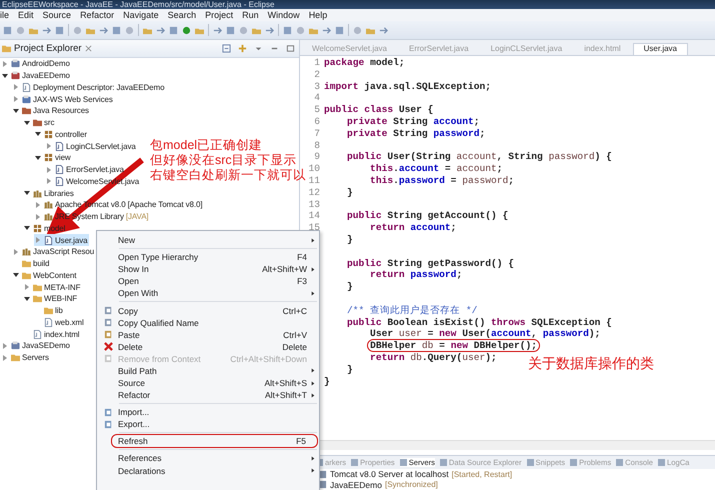 The image size is (715, 490). What do you see at coordinates (208, 257) in the screenshot?
I see `menu-item: Open Type Hierarchy F4` at bounding box center [208, 257].